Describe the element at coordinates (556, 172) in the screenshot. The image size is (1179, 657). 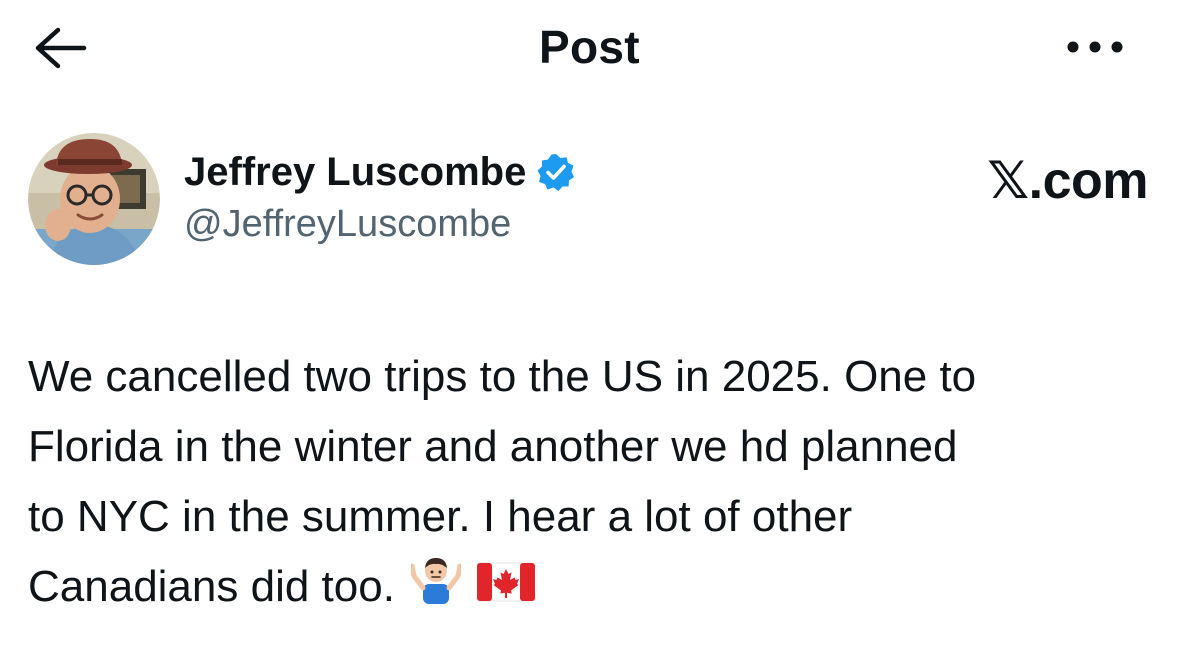
I see `verified-badge-icon` at that location.